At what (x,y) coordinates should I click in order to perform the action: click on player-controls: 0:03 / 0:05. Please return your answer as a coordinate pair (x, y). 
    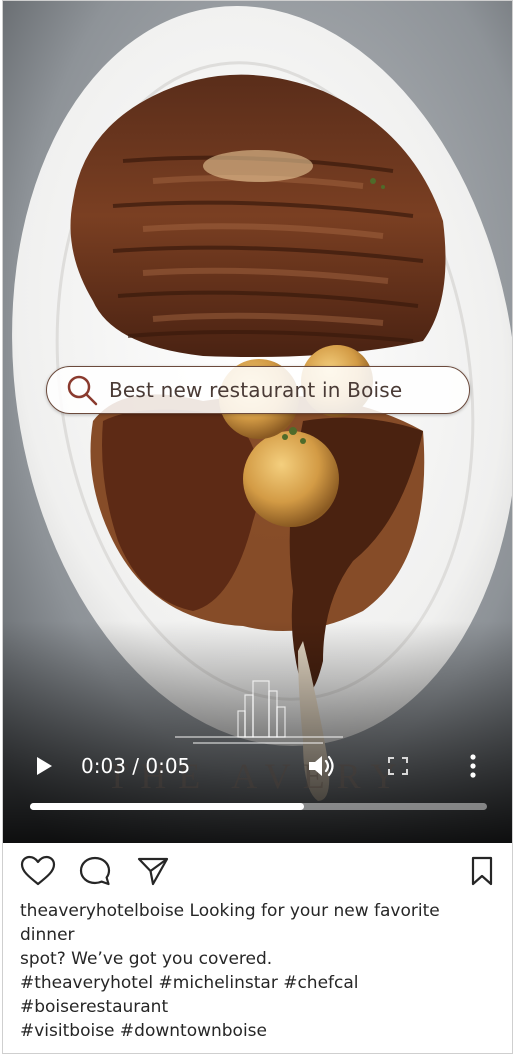
    Looking at the image, I should click on (257, 766).